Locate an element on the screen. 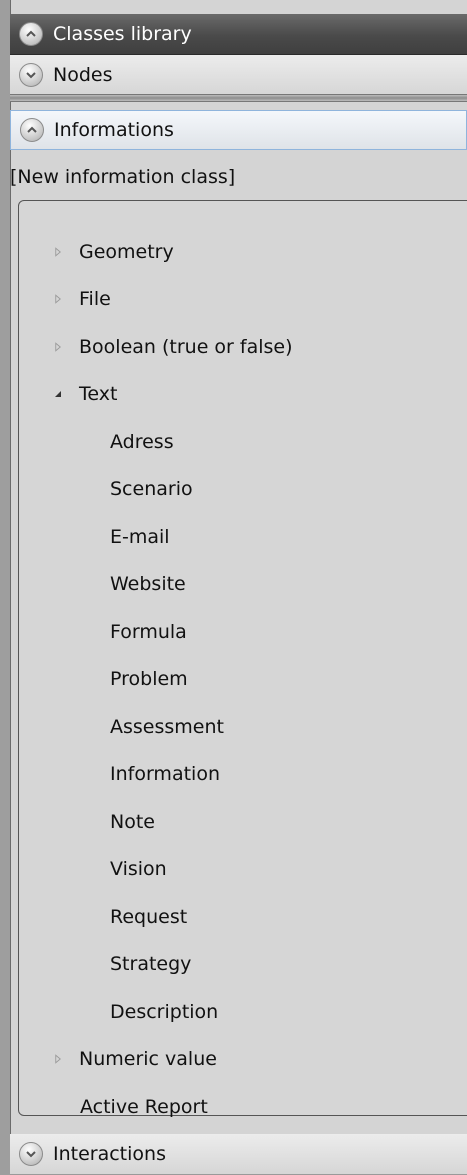  tree-item-problem: Problem is located at coordinates (243, 680).